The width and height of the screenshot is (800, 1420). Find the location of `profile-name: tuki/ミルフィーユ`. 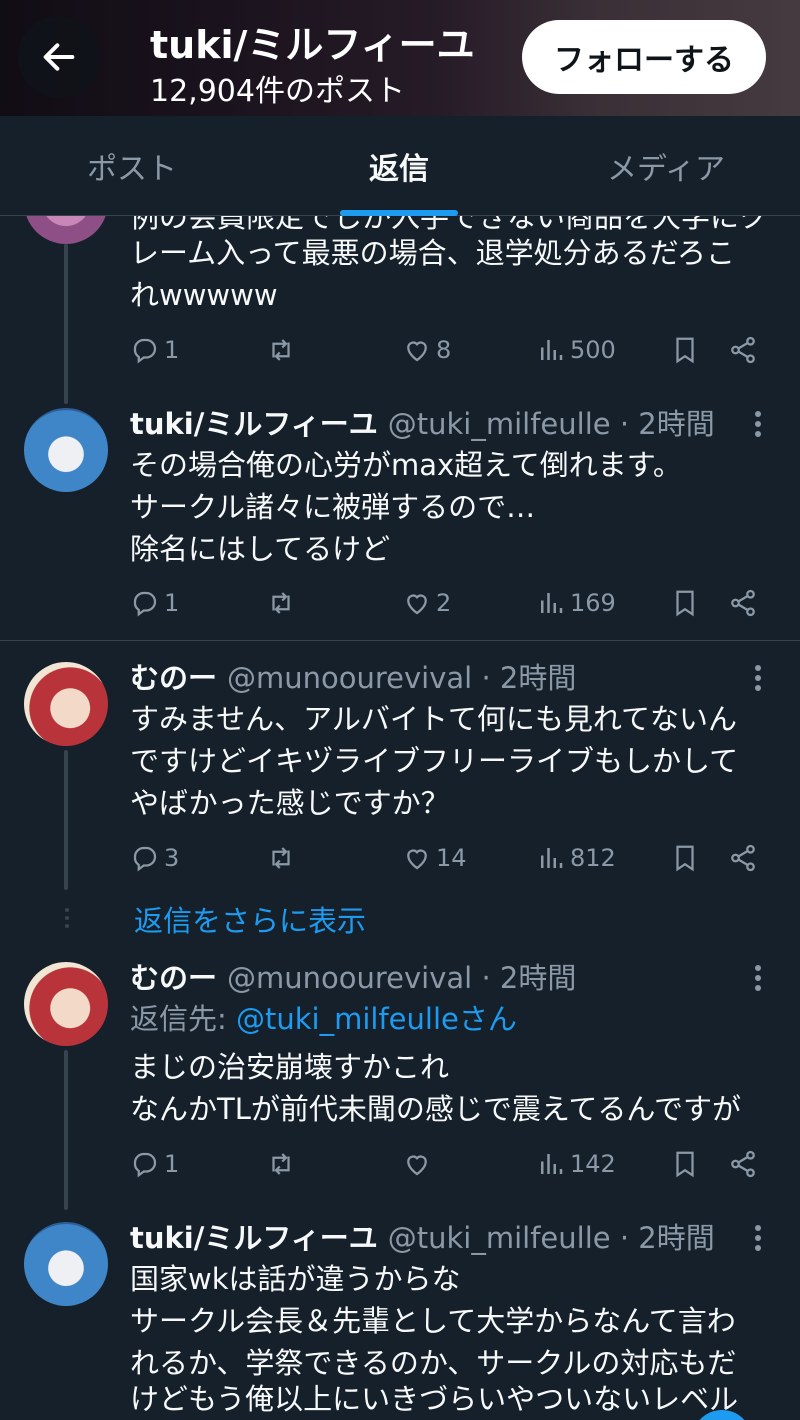

profile-name: tuki/ミルフィーユ is located at coordinates (312, 45).